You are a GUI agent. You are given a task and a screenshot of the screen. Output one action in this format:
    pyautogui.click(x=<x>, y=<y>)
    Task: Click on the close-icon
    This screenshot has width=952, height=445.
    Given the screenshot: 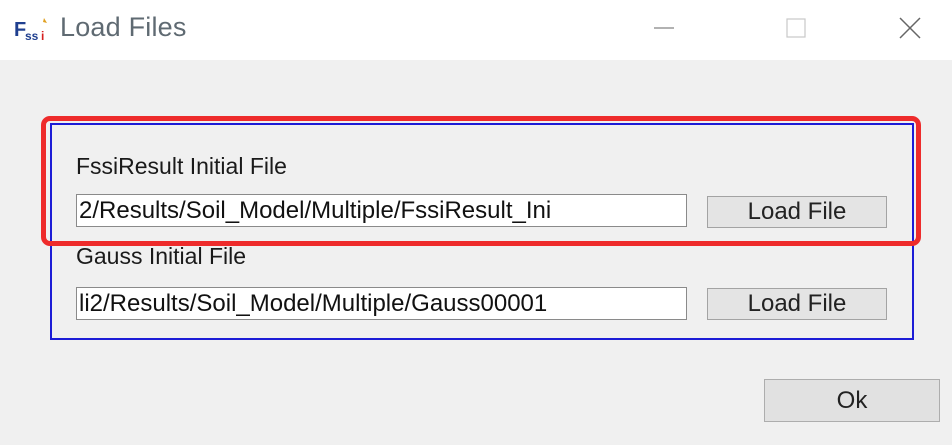 What is the action you would take?
    pyautogui.click(x=910, y=28)
    